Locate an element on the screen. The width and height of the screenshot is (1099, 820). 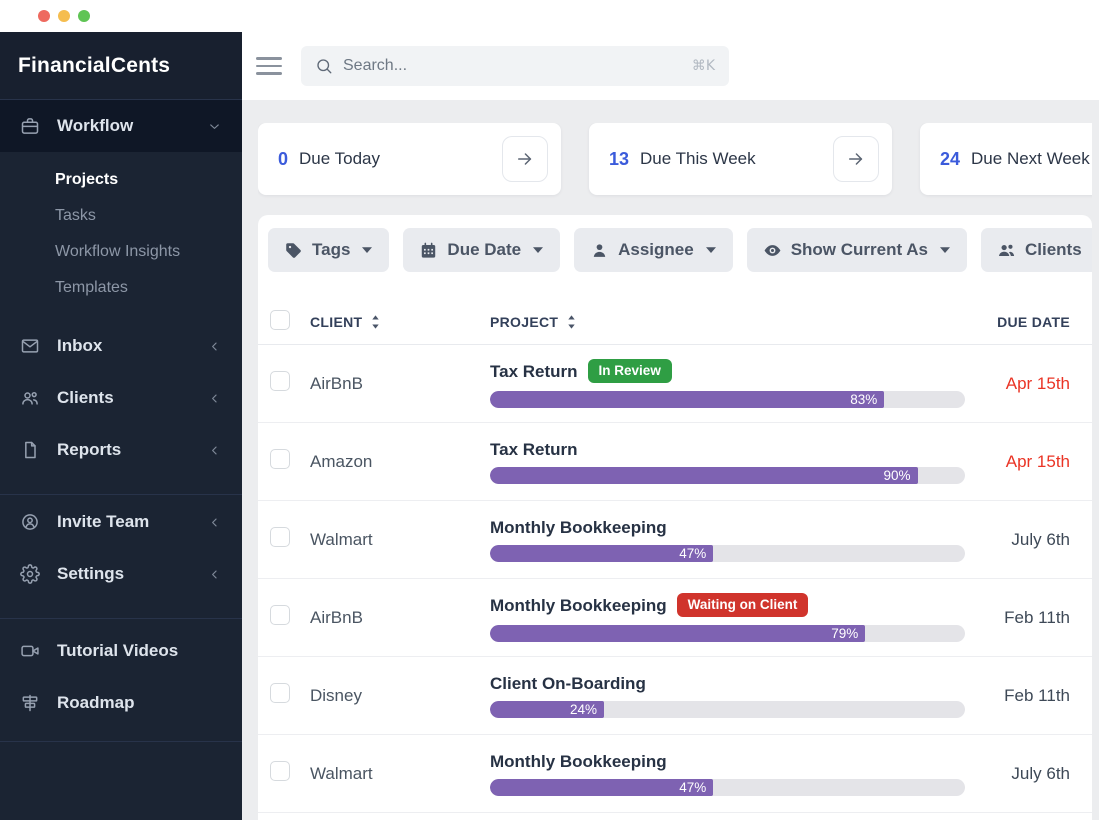
filter-button-tags: Tags is located at coordinates (329, 250).